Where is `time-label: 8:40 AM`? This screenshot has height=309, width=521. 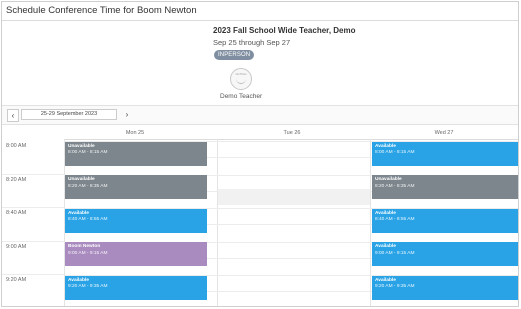 time-label: 8:40 AM is located at coordinates (16, 213).